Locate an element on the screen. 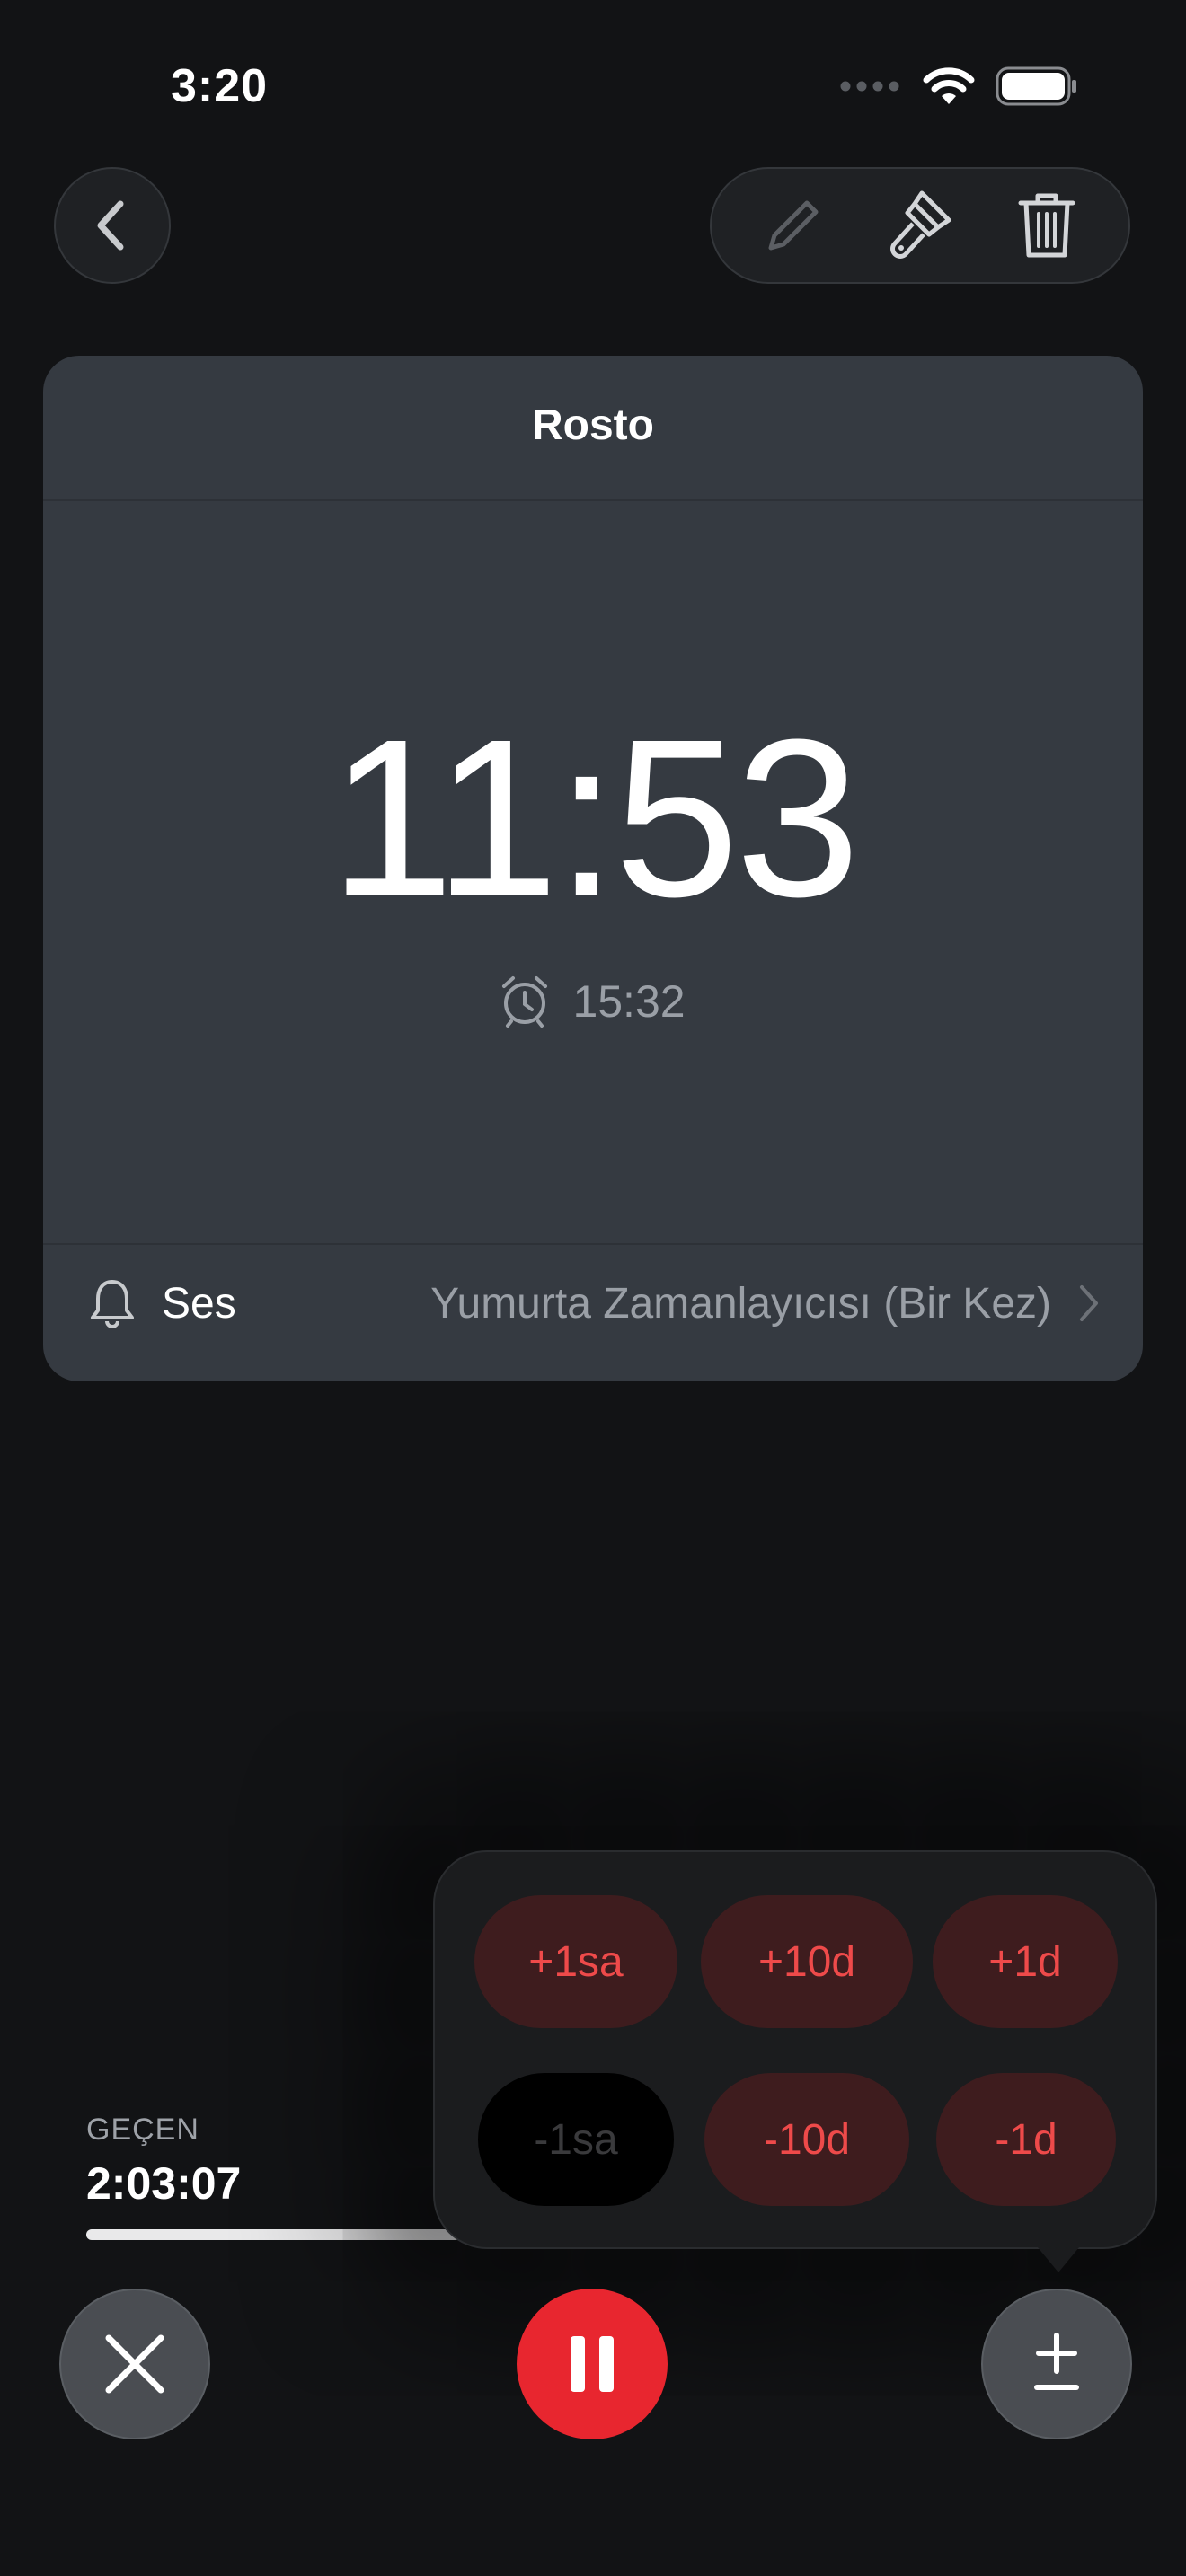 The image size is (1186, 2576). adjust-popup: +1sa +10d +1d -1sa -10d -1d is located at coordinates (795, 2049).